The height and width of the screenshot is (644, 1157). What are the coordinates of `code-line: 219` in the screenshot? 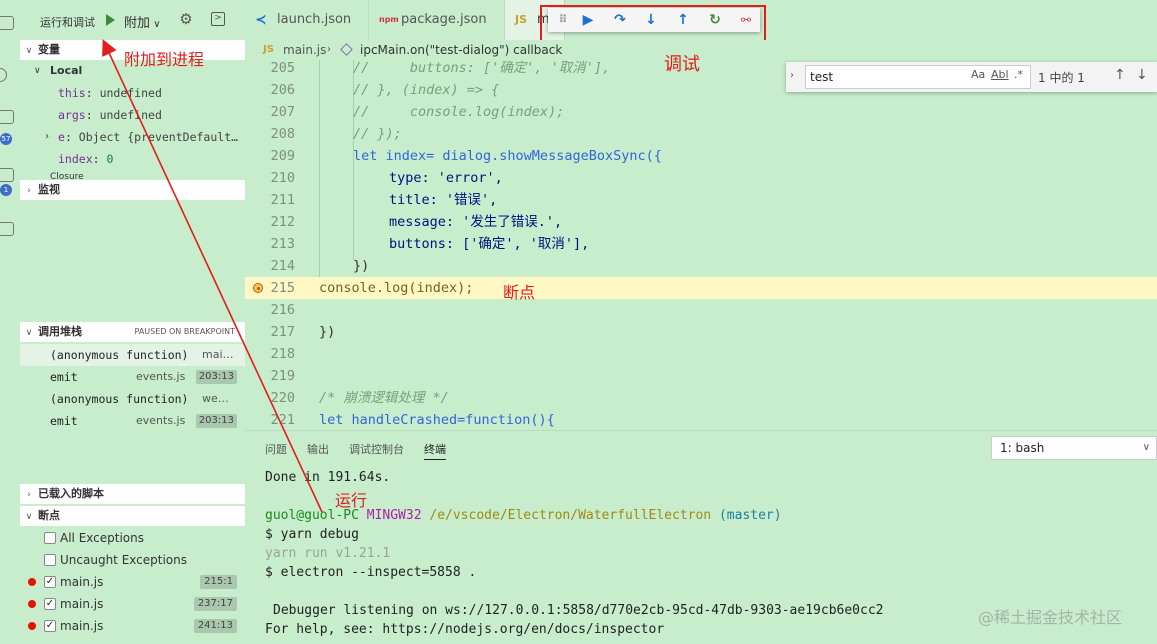 It's located at (701, 376).